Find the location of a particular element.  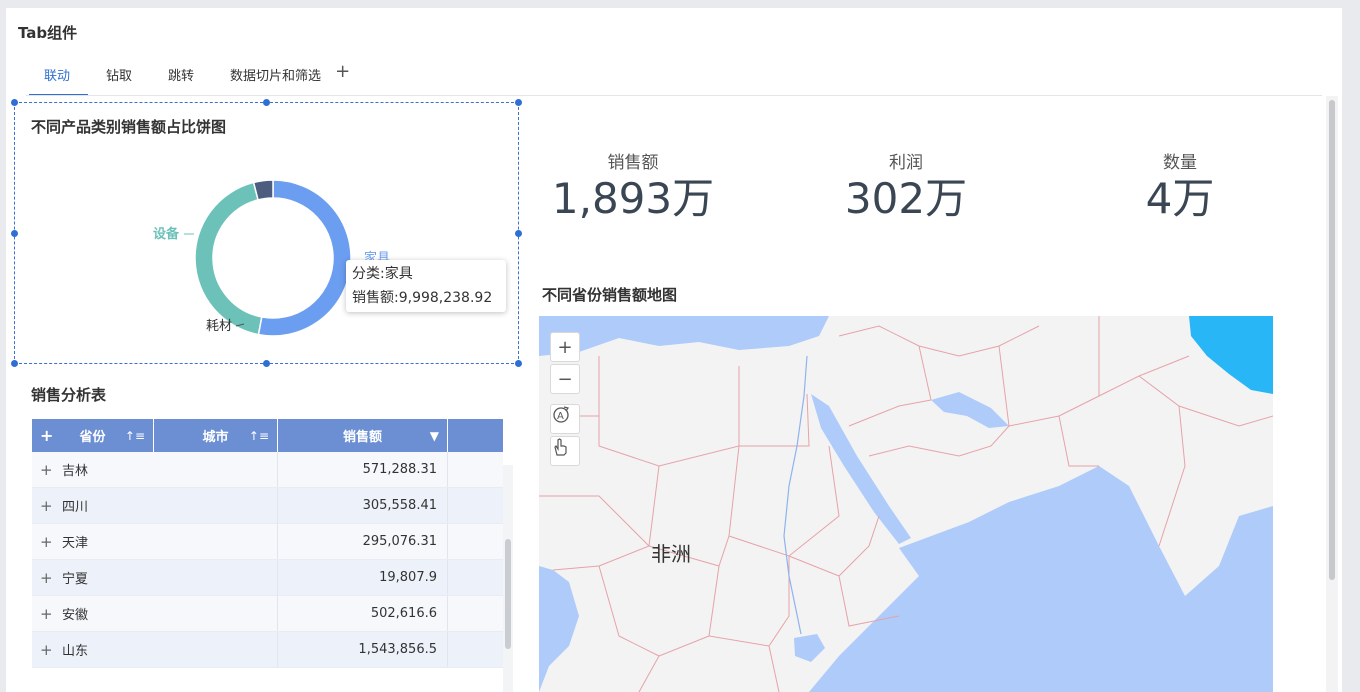

province-cell: + 天津 is located at coordinates (155, 541).